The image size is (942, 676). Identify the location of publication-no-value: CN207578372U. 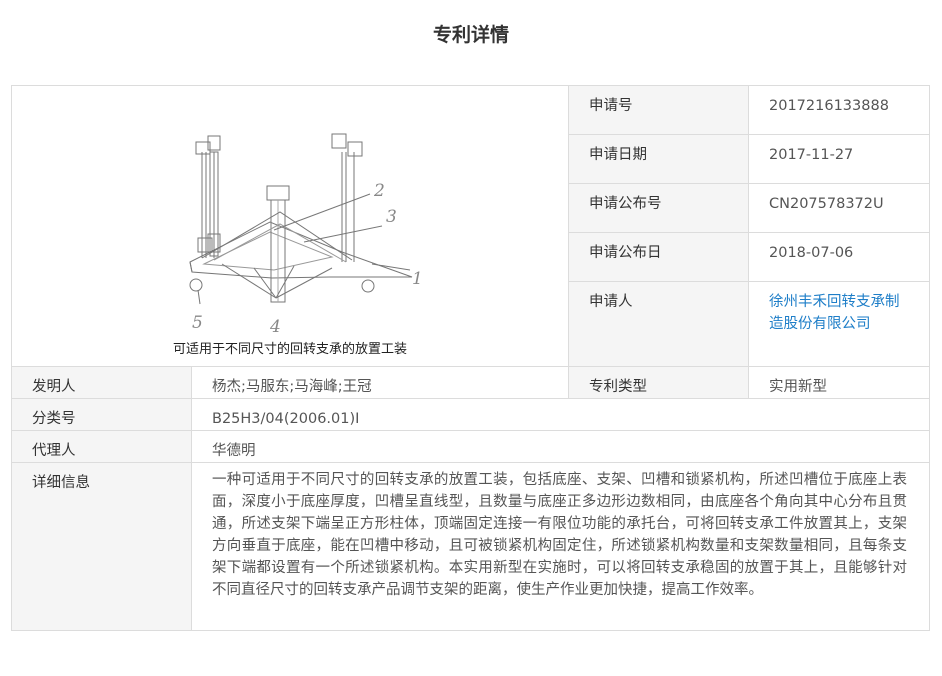
(839, 208).